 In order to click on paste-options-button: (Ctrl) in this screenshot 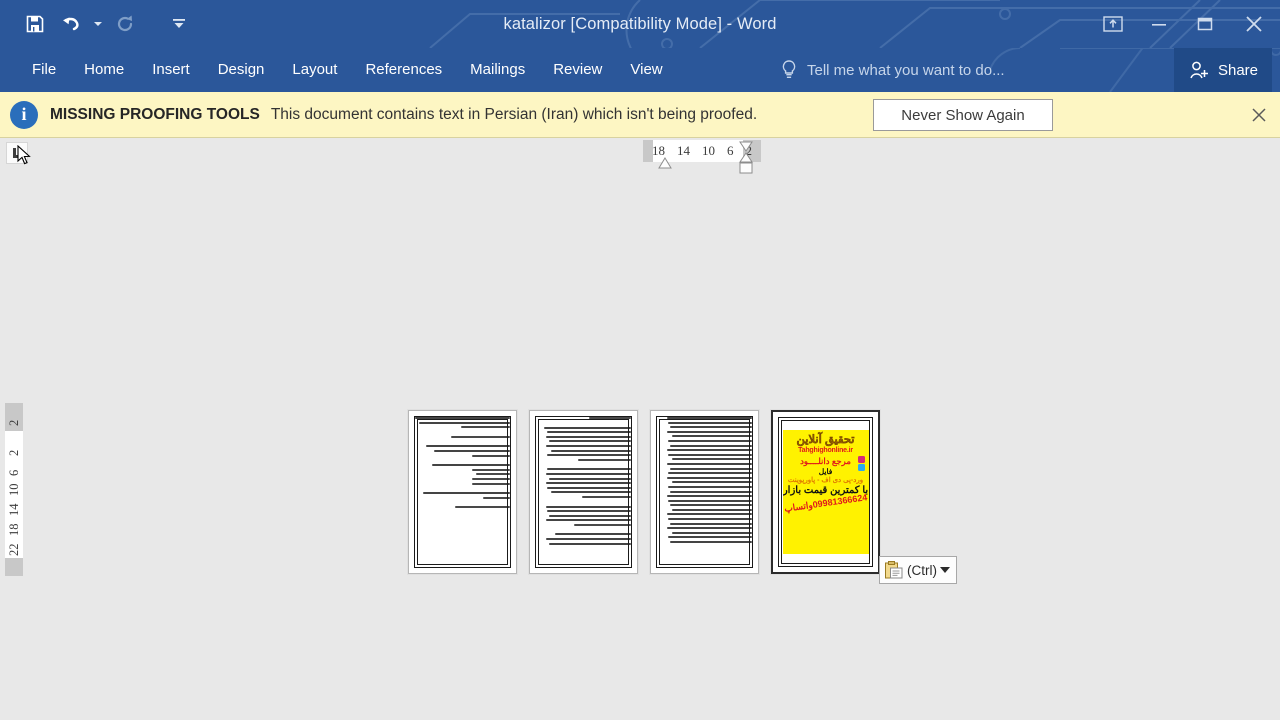, I will do `click(918, 570)`.